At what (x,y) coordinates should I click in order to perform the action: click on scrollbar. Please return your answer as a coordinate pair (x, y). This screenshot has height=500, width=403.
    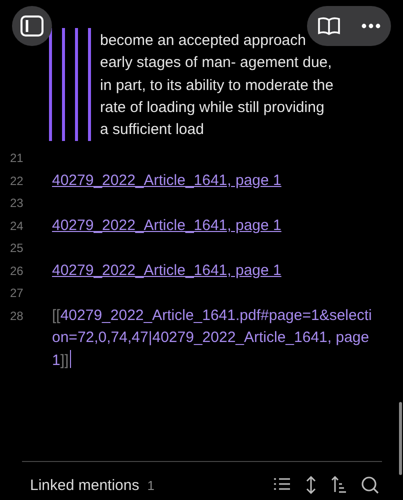
    Looking at the image, I should click on (400, 438).